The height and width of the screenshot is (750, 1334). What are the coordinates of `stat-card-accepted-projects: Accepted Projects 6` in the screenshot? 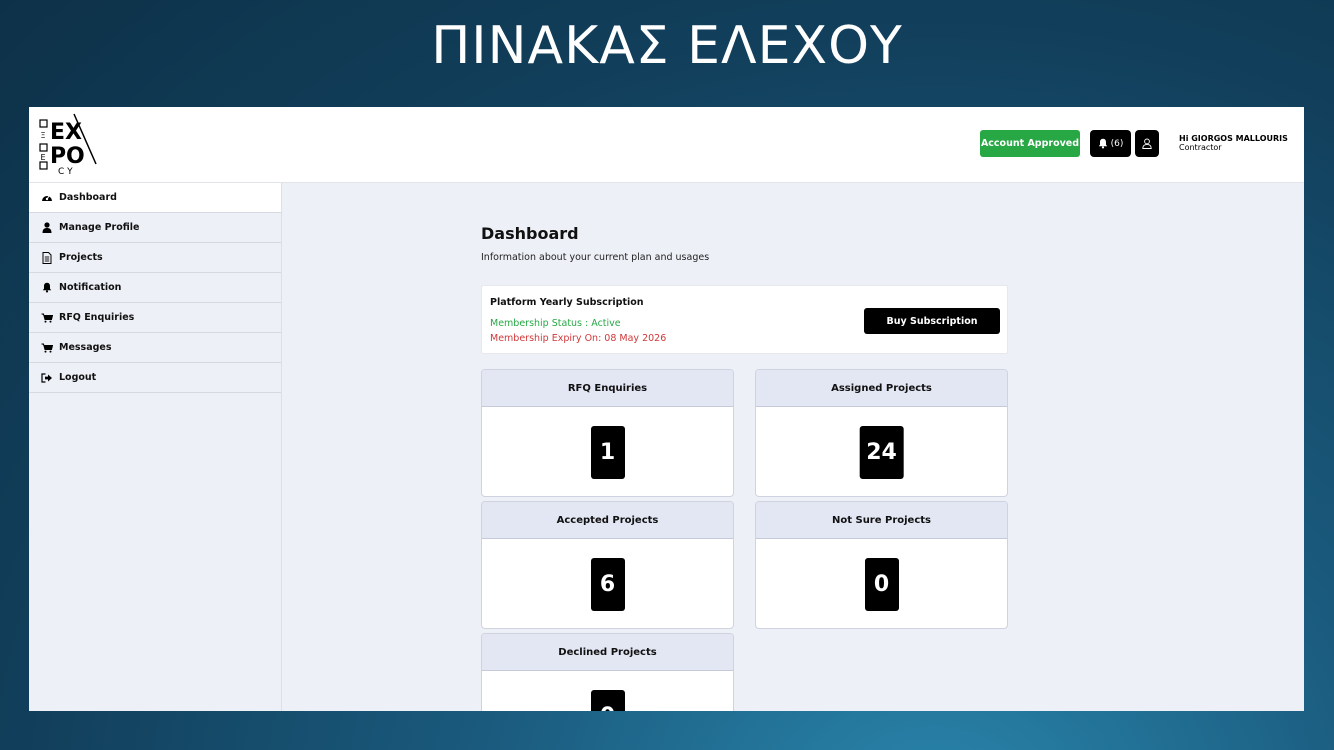 It's located at (607, 565).